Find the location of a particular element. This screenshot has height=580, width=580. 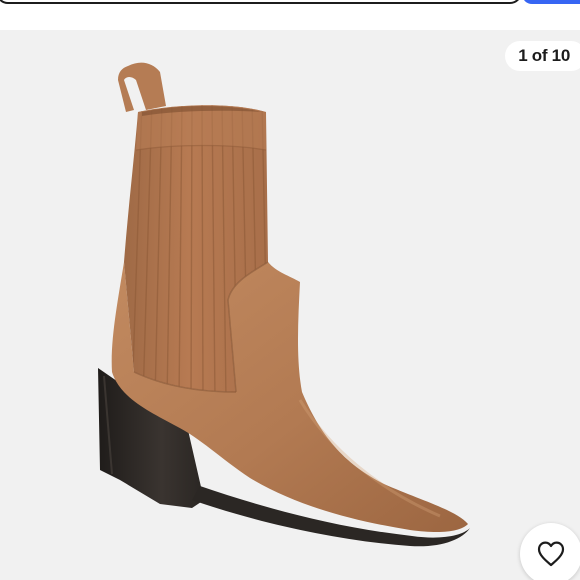

search-input is located at coordinates (261, 2).